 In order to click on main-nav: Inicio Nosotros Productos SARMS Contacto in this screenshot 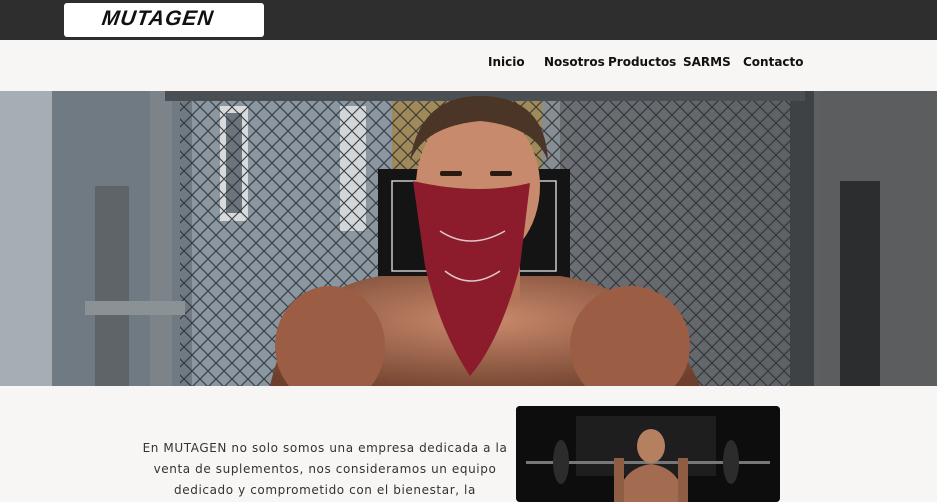, I will do `click(468, 65)`.